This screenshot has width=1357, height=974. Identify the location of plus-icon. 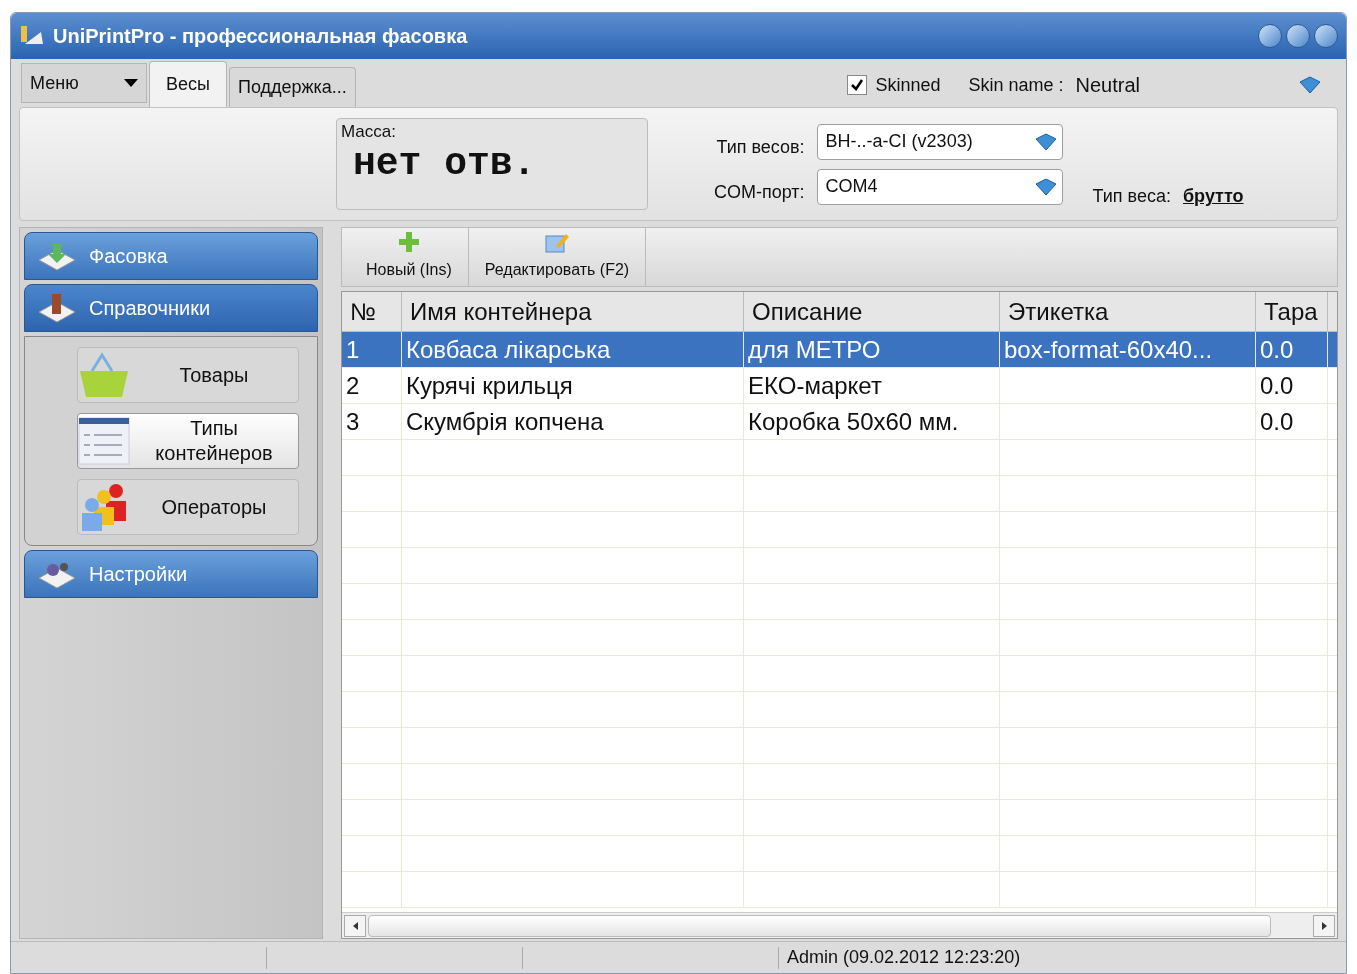
(408, 242).